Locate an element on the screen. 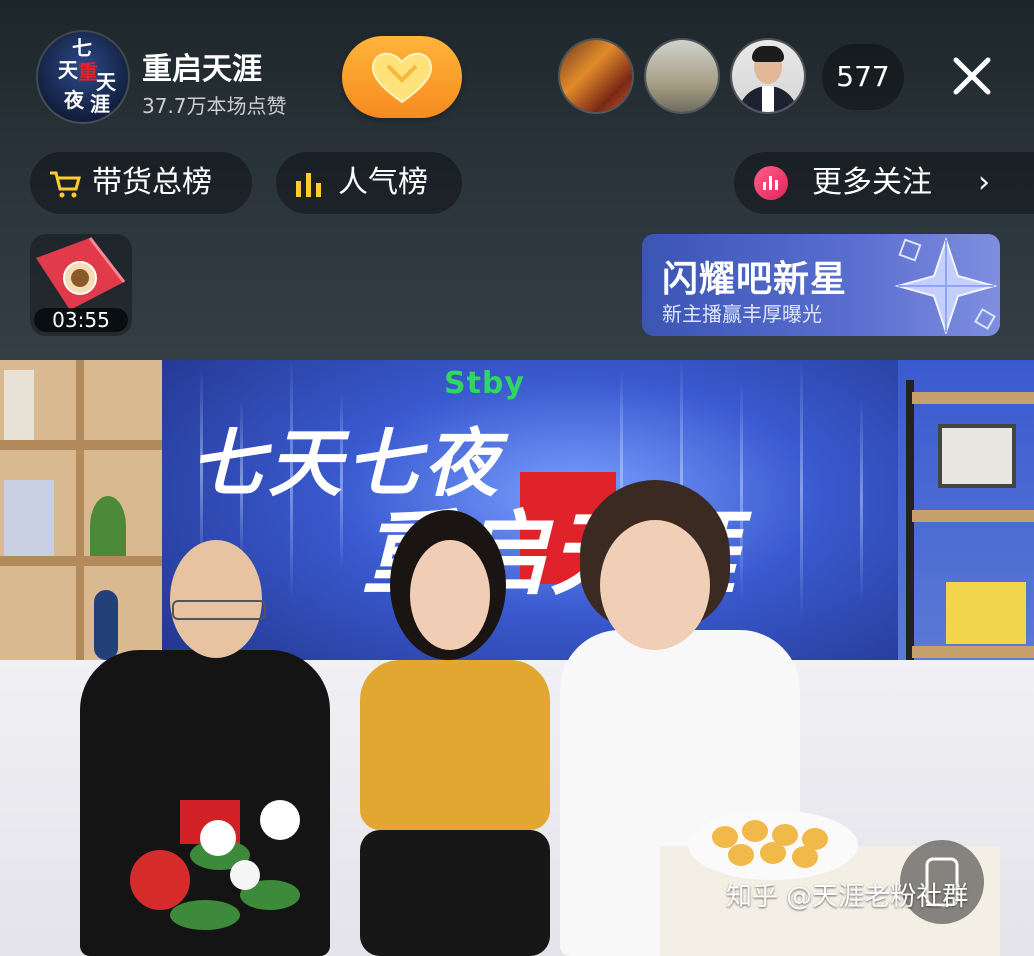  sponsor-logo: Stby is located at coordinates (484, 383).